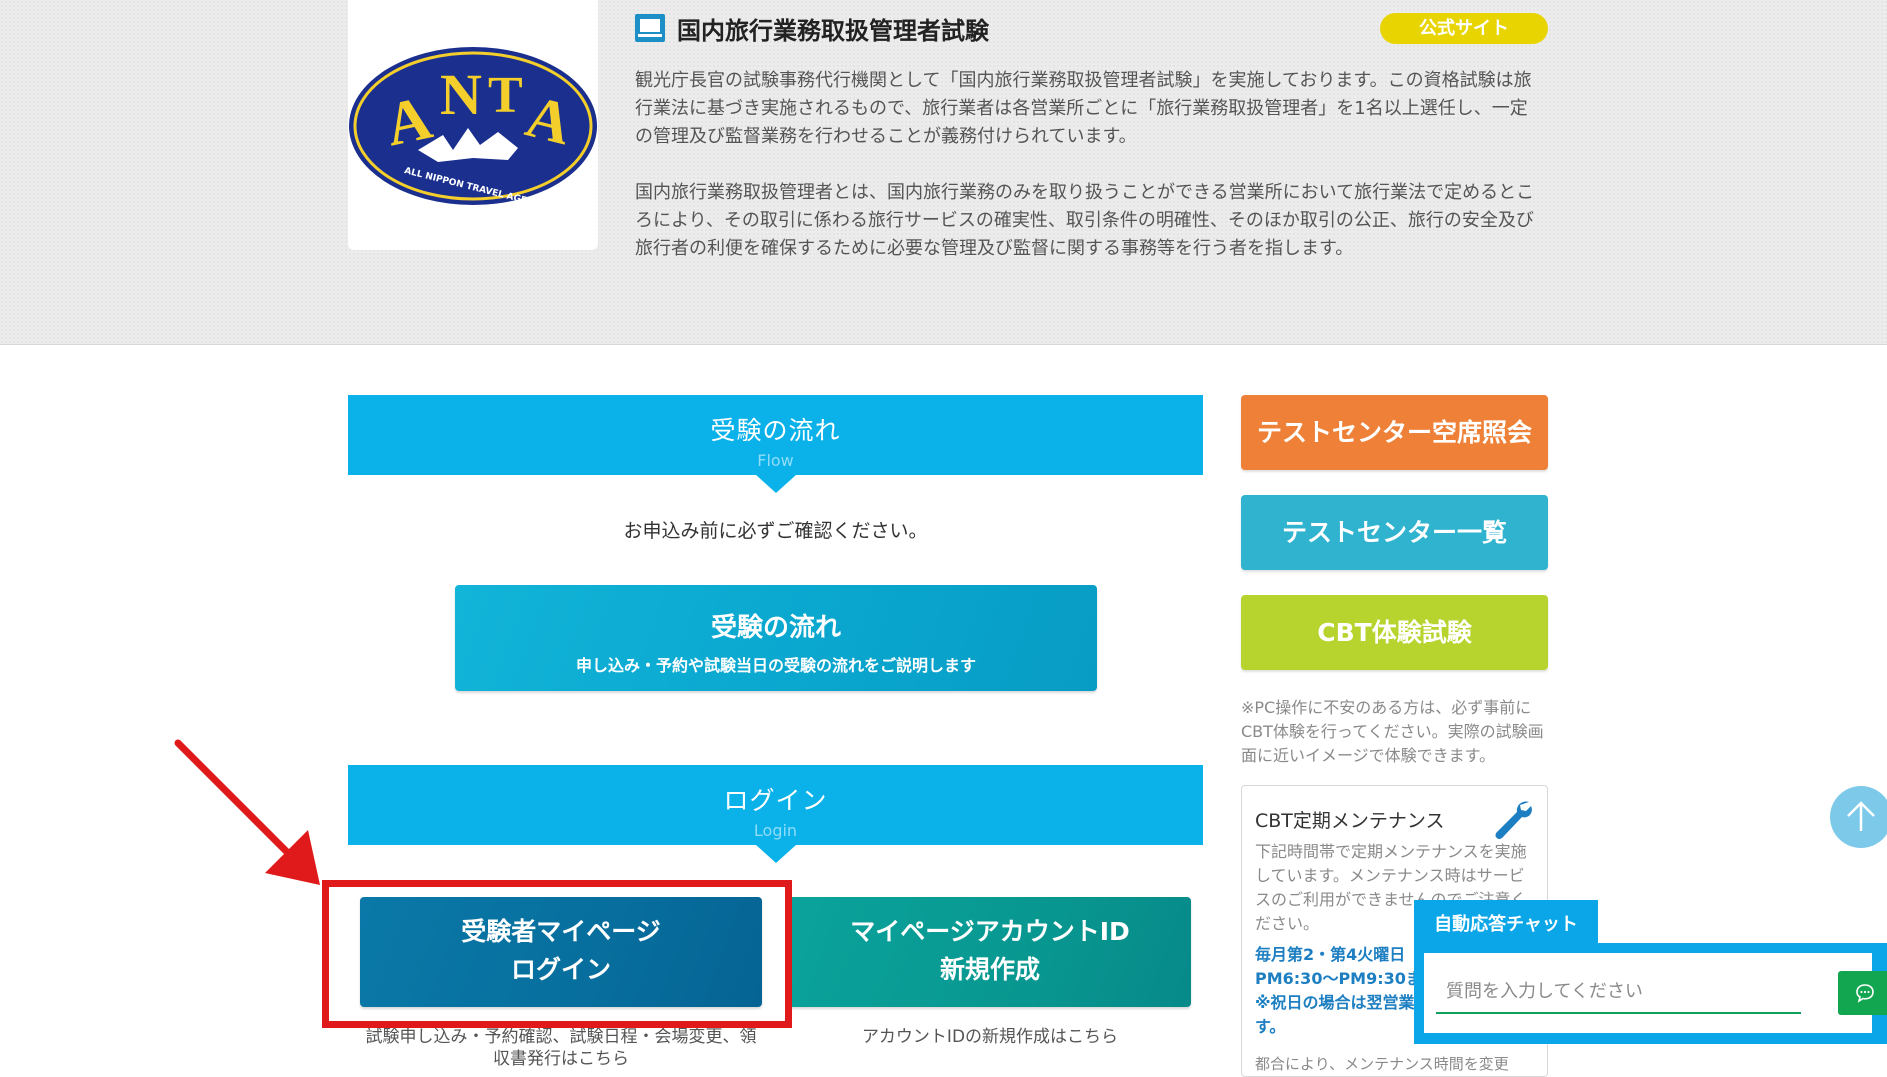 The image size is (1887, 1077). I want to click on login-header-subtitle: Login, so click(775, 830).